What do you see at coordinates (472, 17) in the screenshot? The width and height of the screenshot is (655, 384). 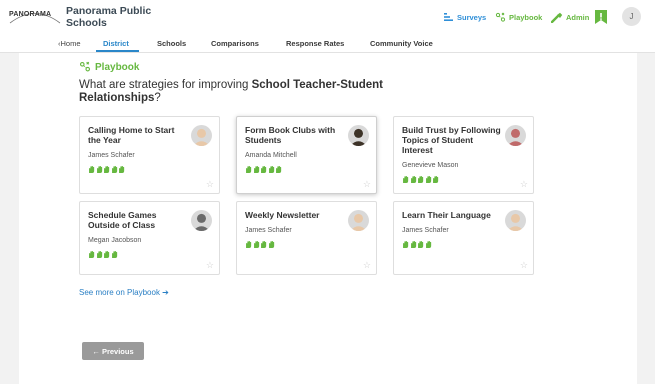 I see `nav-surveys-label: Surveys` at bounding box center [472, 17].